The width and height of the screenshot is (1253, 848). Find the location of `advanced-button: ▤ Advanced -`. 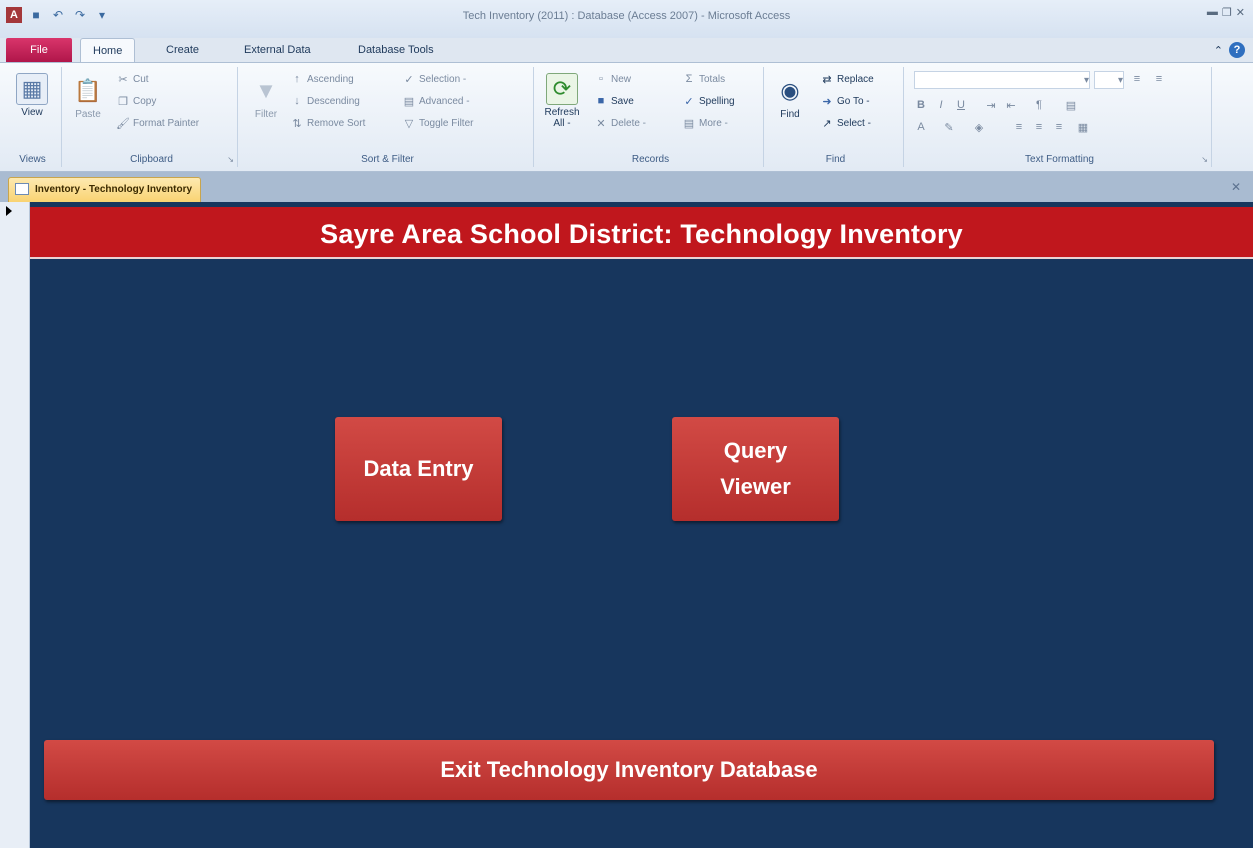

advanced-button: ▤ Advanced - is located at coordinates (436, 101).